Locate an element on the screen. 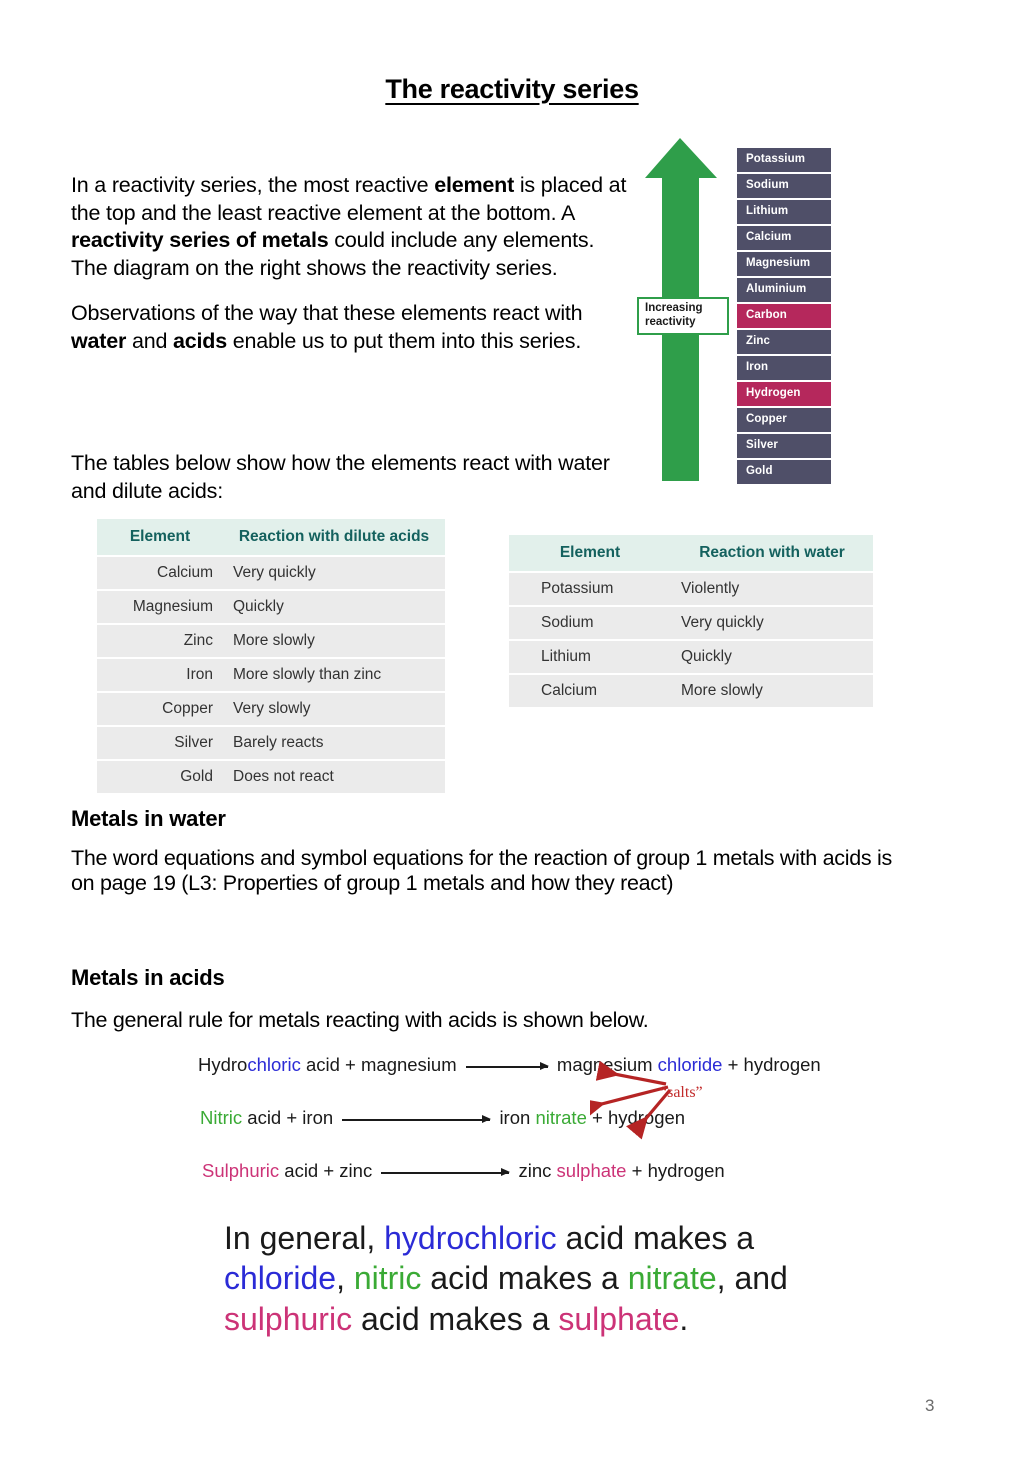 This screenshot has height=1479, width=1024. series-item-iron: Iron is located at coordinates (784, 368).